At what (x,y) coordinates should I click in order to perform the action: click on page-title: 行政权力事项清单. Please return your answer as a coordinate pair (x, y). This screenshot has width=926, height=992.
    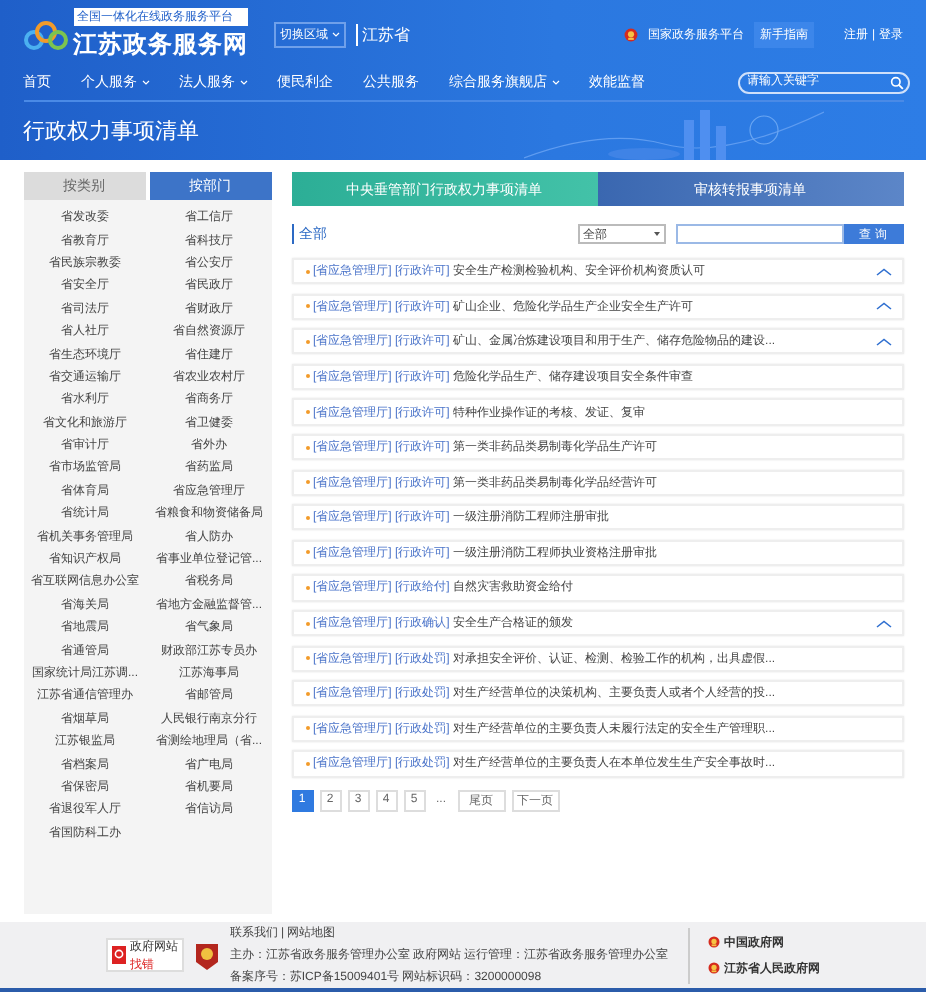
    Looking at the image, I should click on (111, 132).